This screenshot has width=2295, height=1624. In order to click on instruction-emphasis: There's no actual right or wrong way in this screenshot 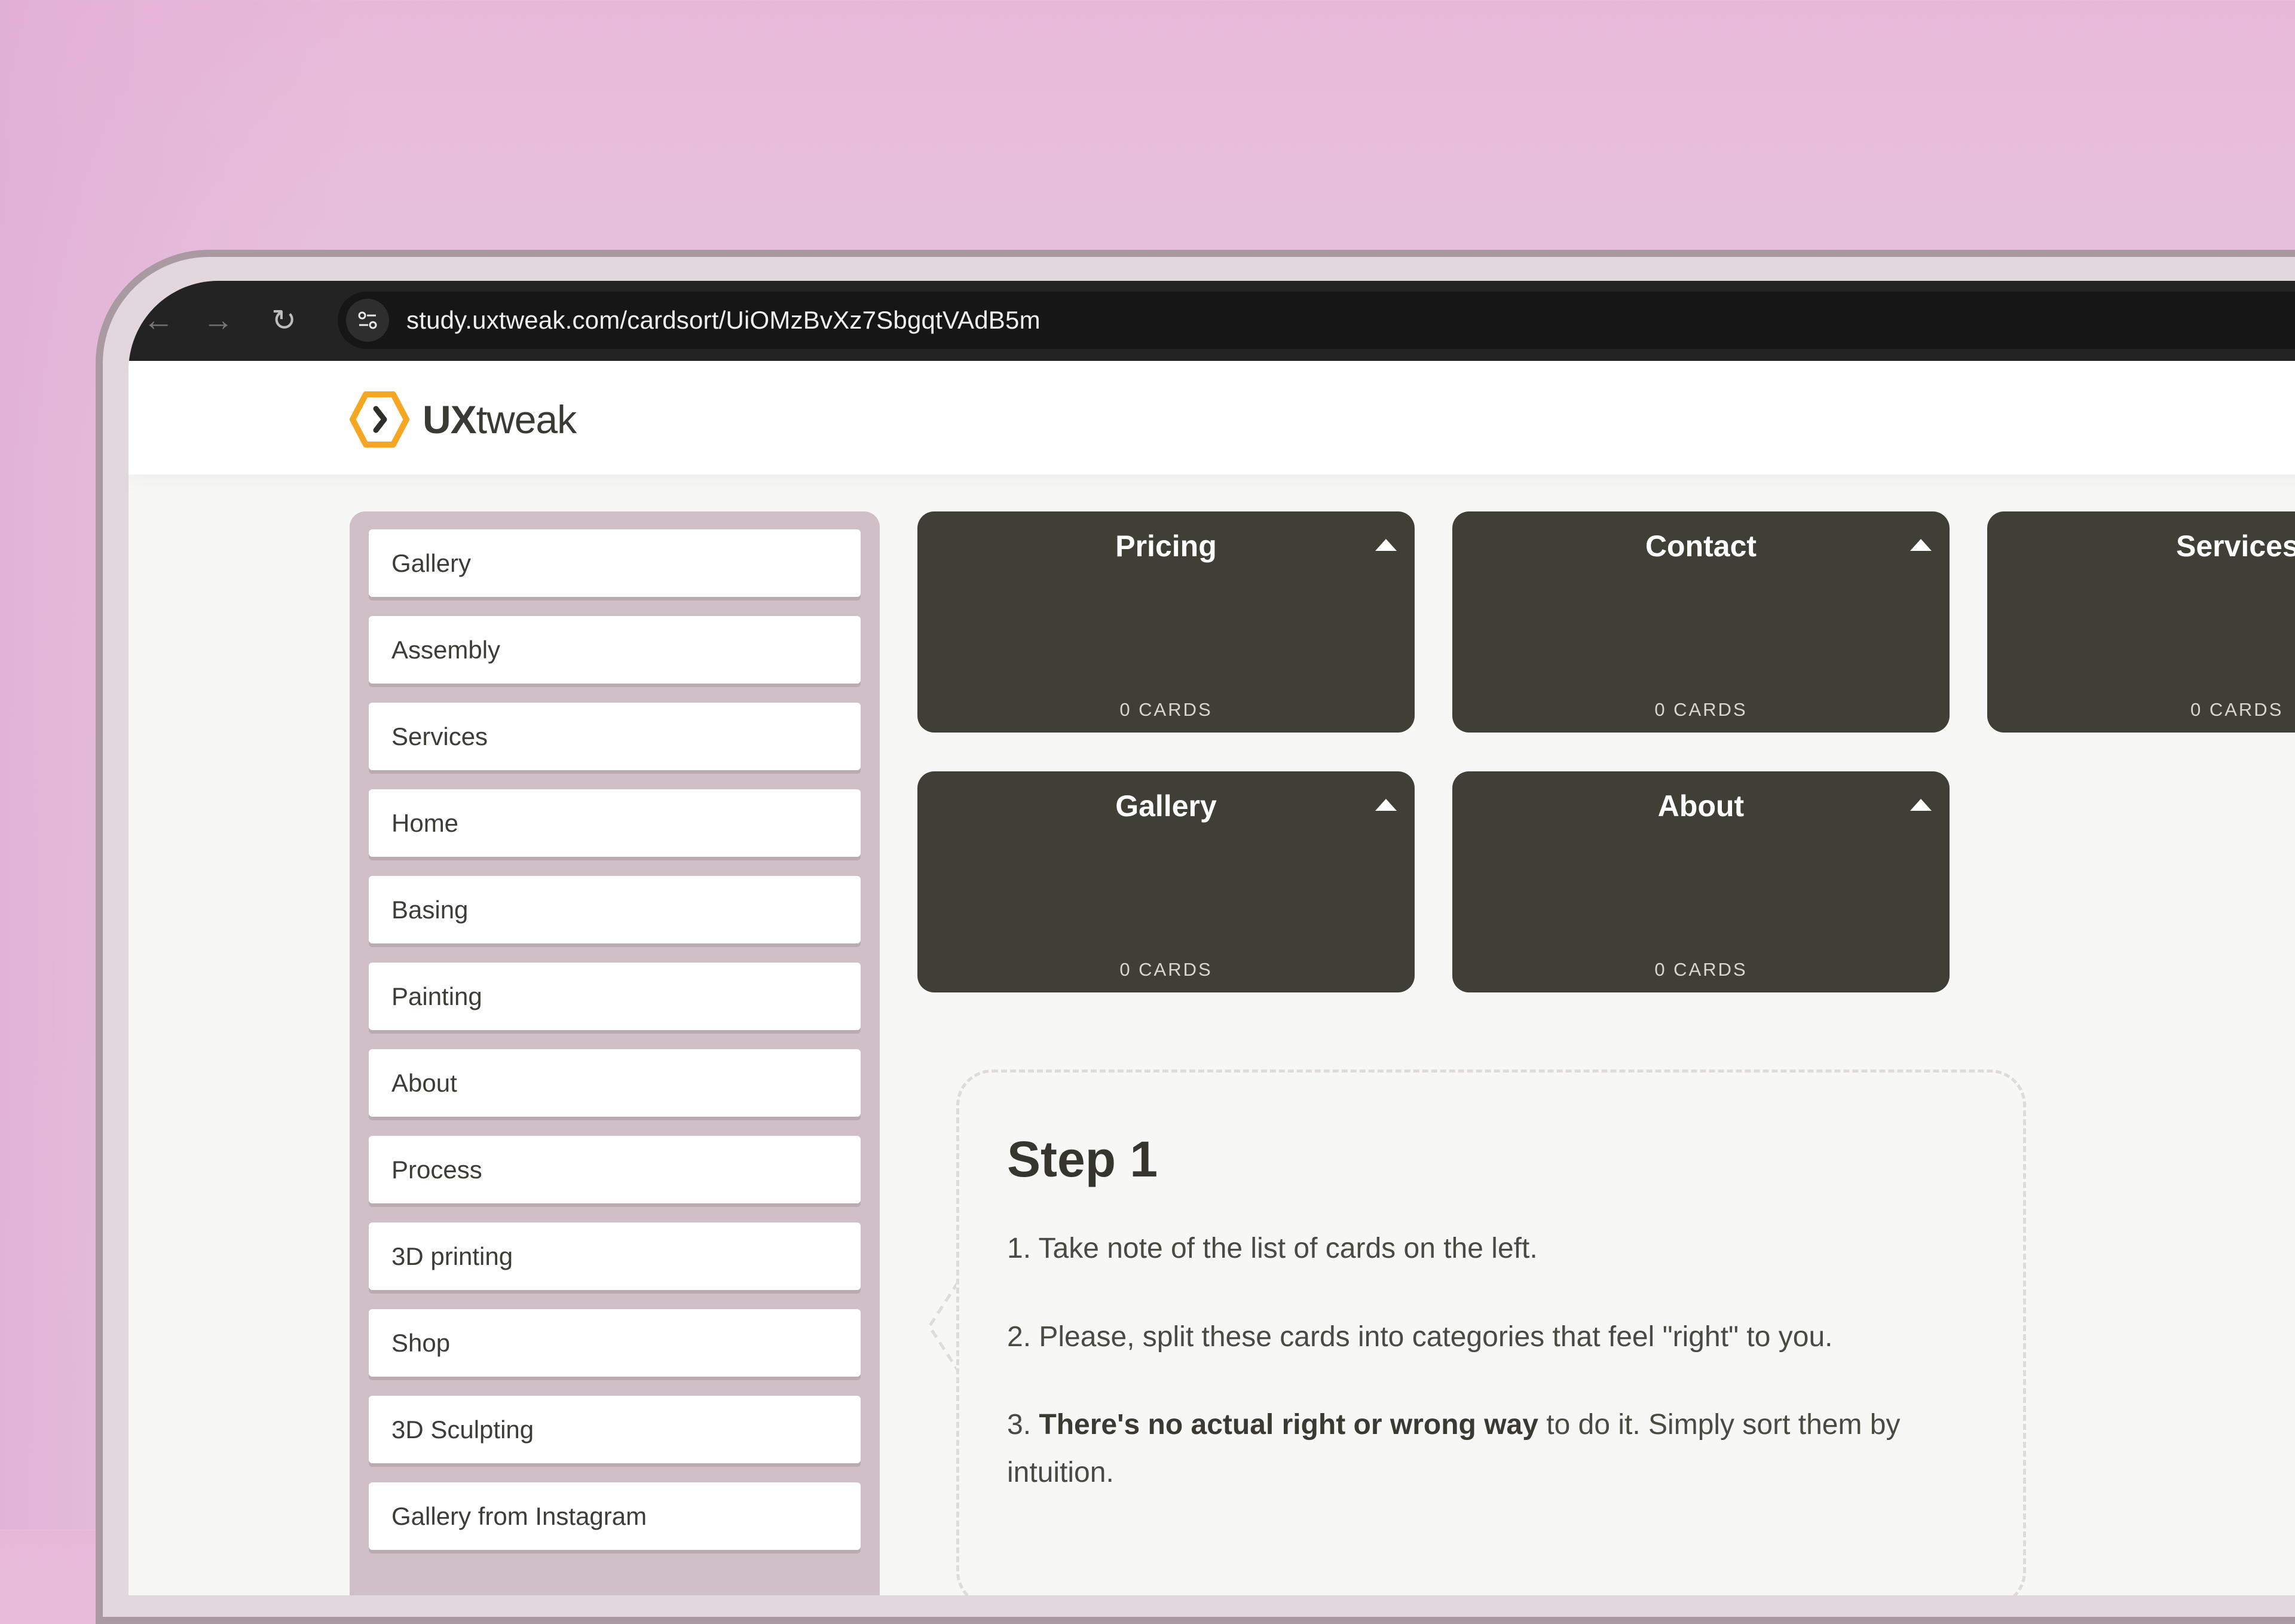, I will do `click(1288, 1425)`.